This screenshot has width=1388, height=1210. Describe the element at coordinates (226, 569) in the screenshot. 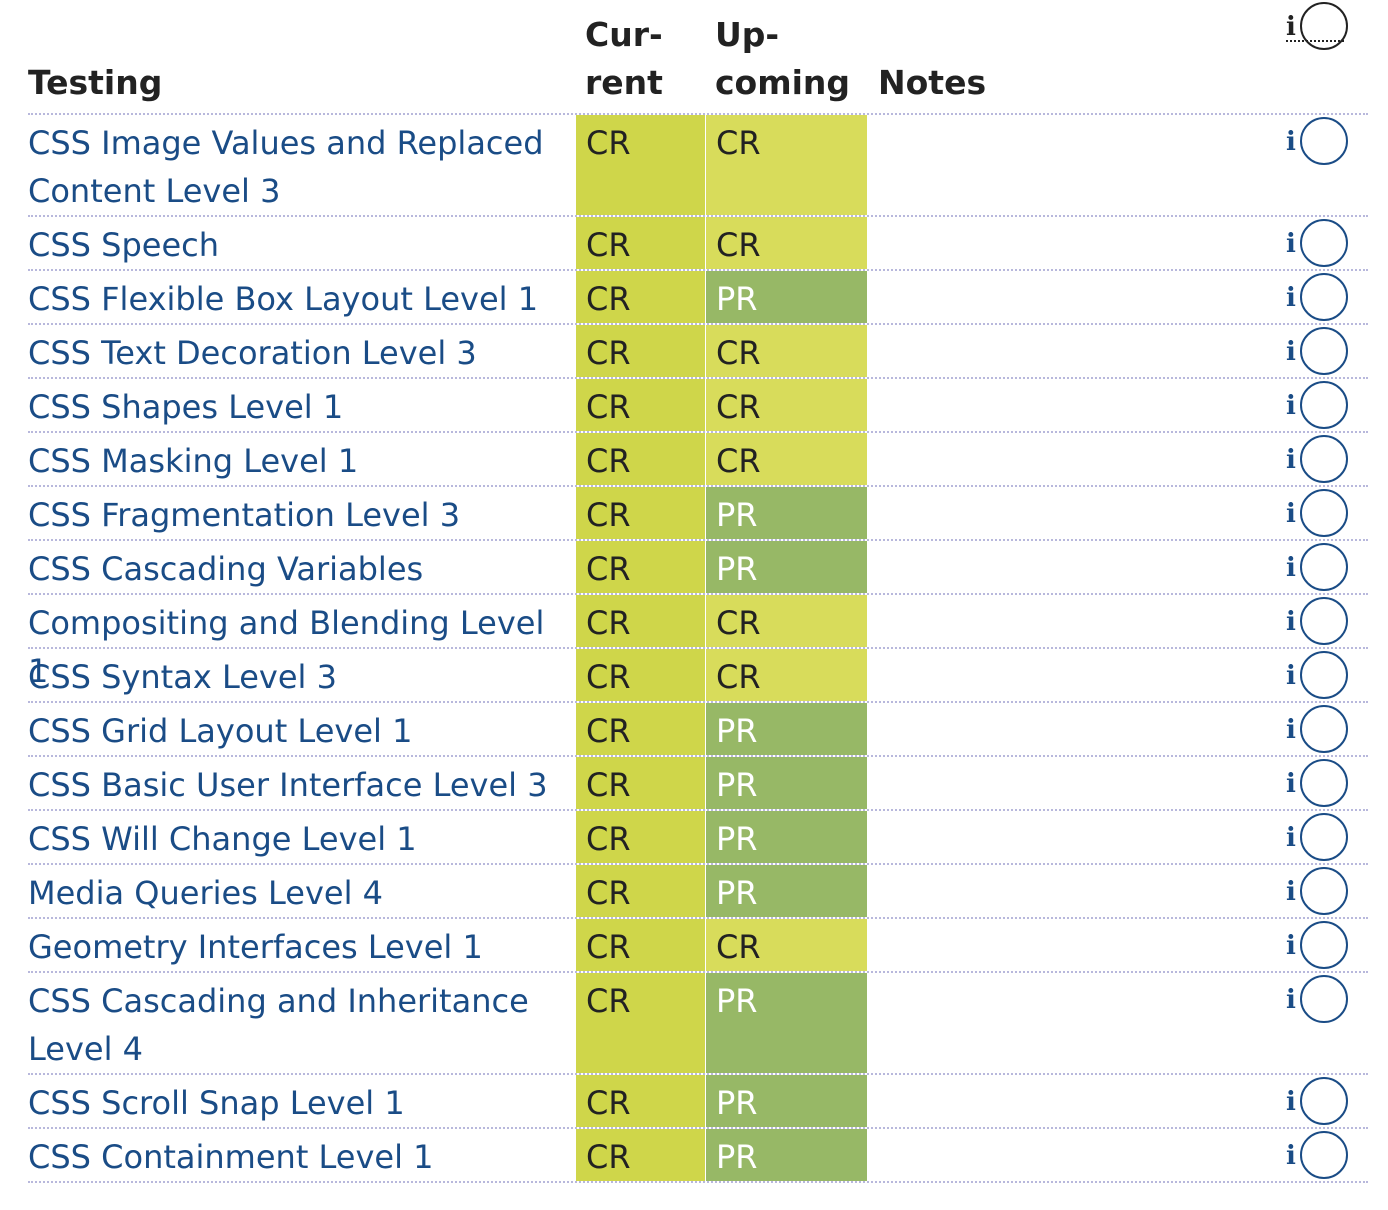

I see `spec-link-line1: CSS Cascading Variables` at that location.